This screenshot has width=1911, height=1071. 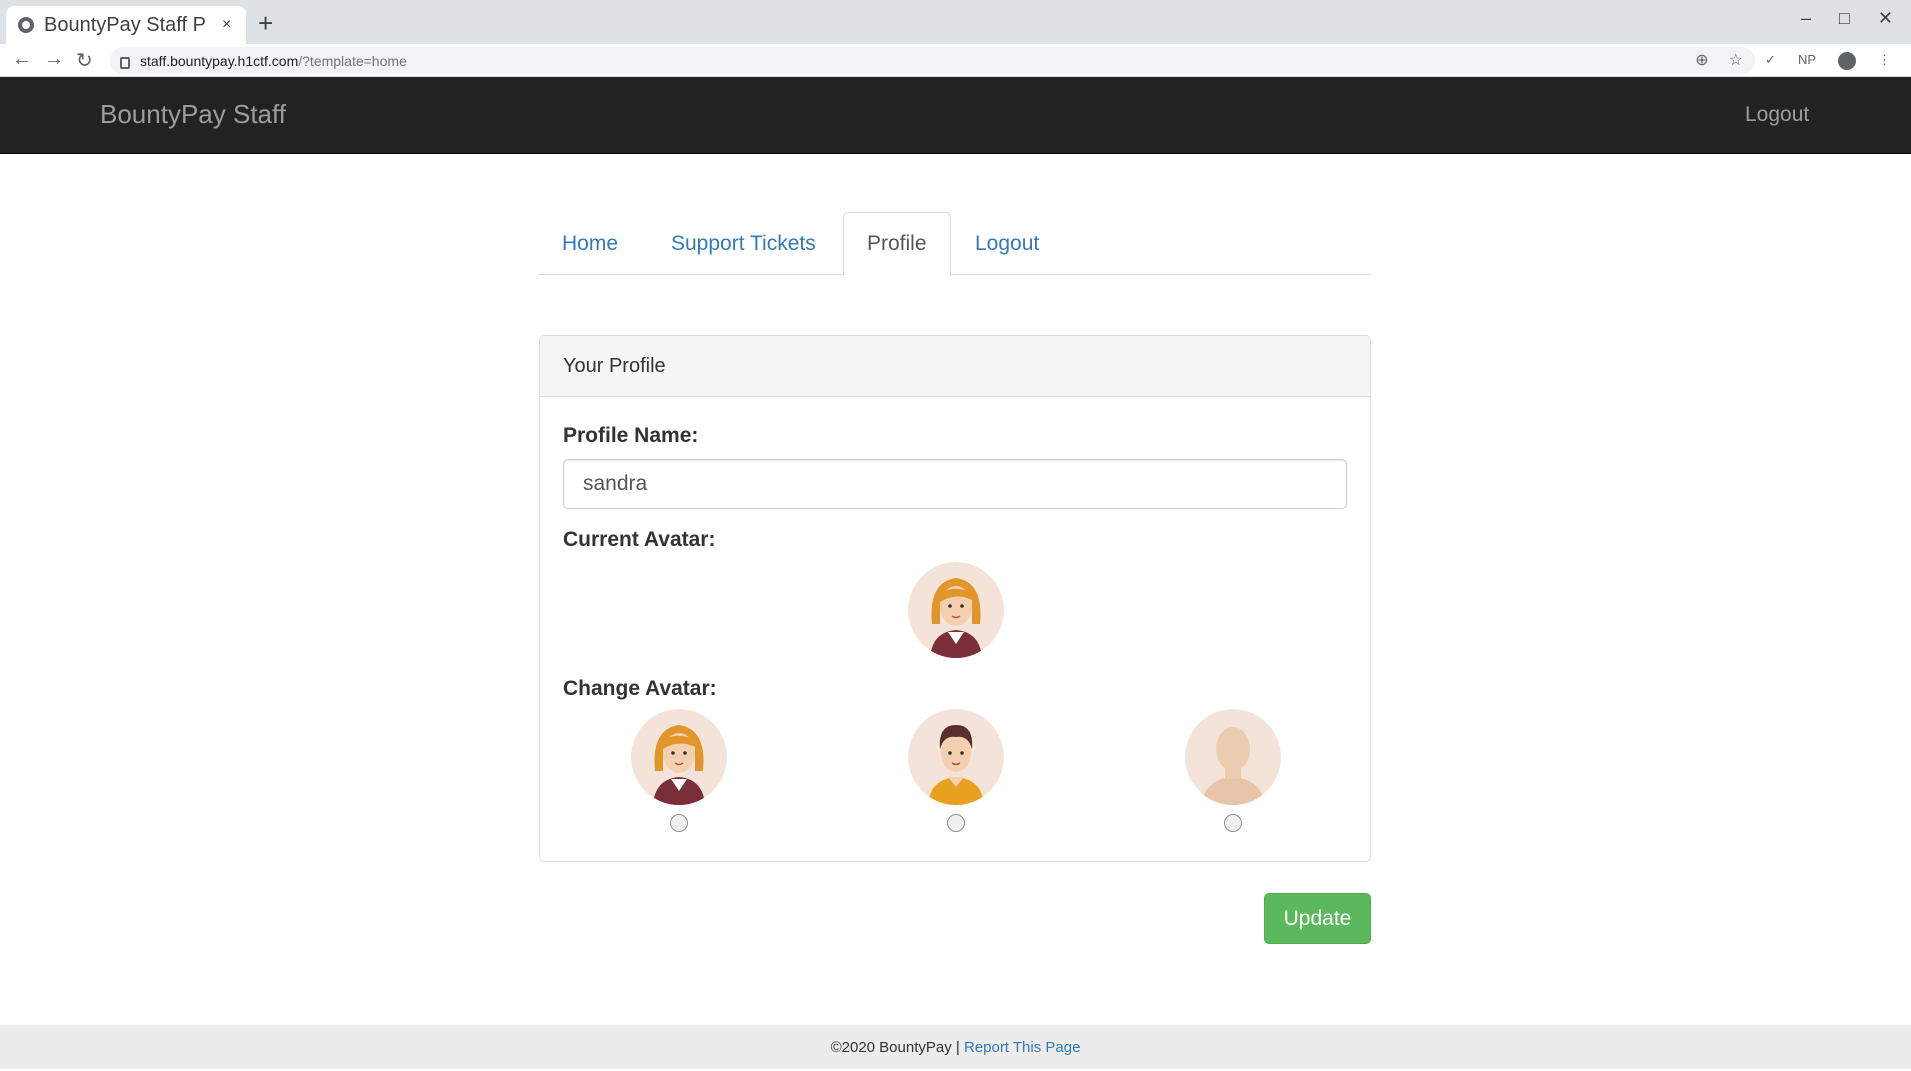 I want to click on avatar-option-blank, so click(x=1233, y=757).